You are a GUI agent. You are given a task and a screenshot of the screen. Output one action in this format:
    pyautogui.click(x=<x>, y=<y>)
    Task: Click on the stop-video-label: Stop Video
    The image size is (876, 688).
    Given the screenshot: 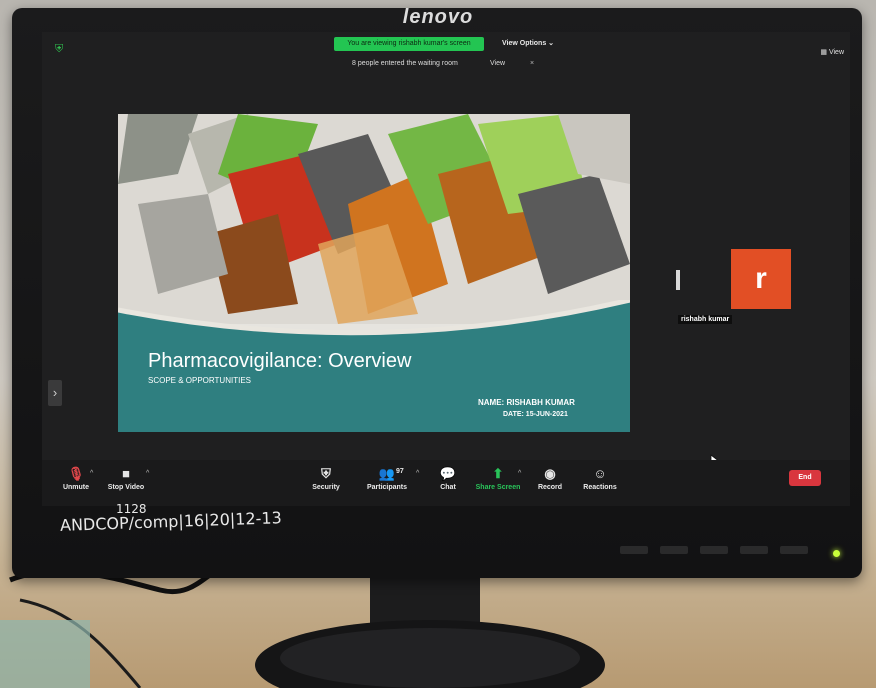 What is the action you would take?
    pyautogui.click(x=126, y=487)
    